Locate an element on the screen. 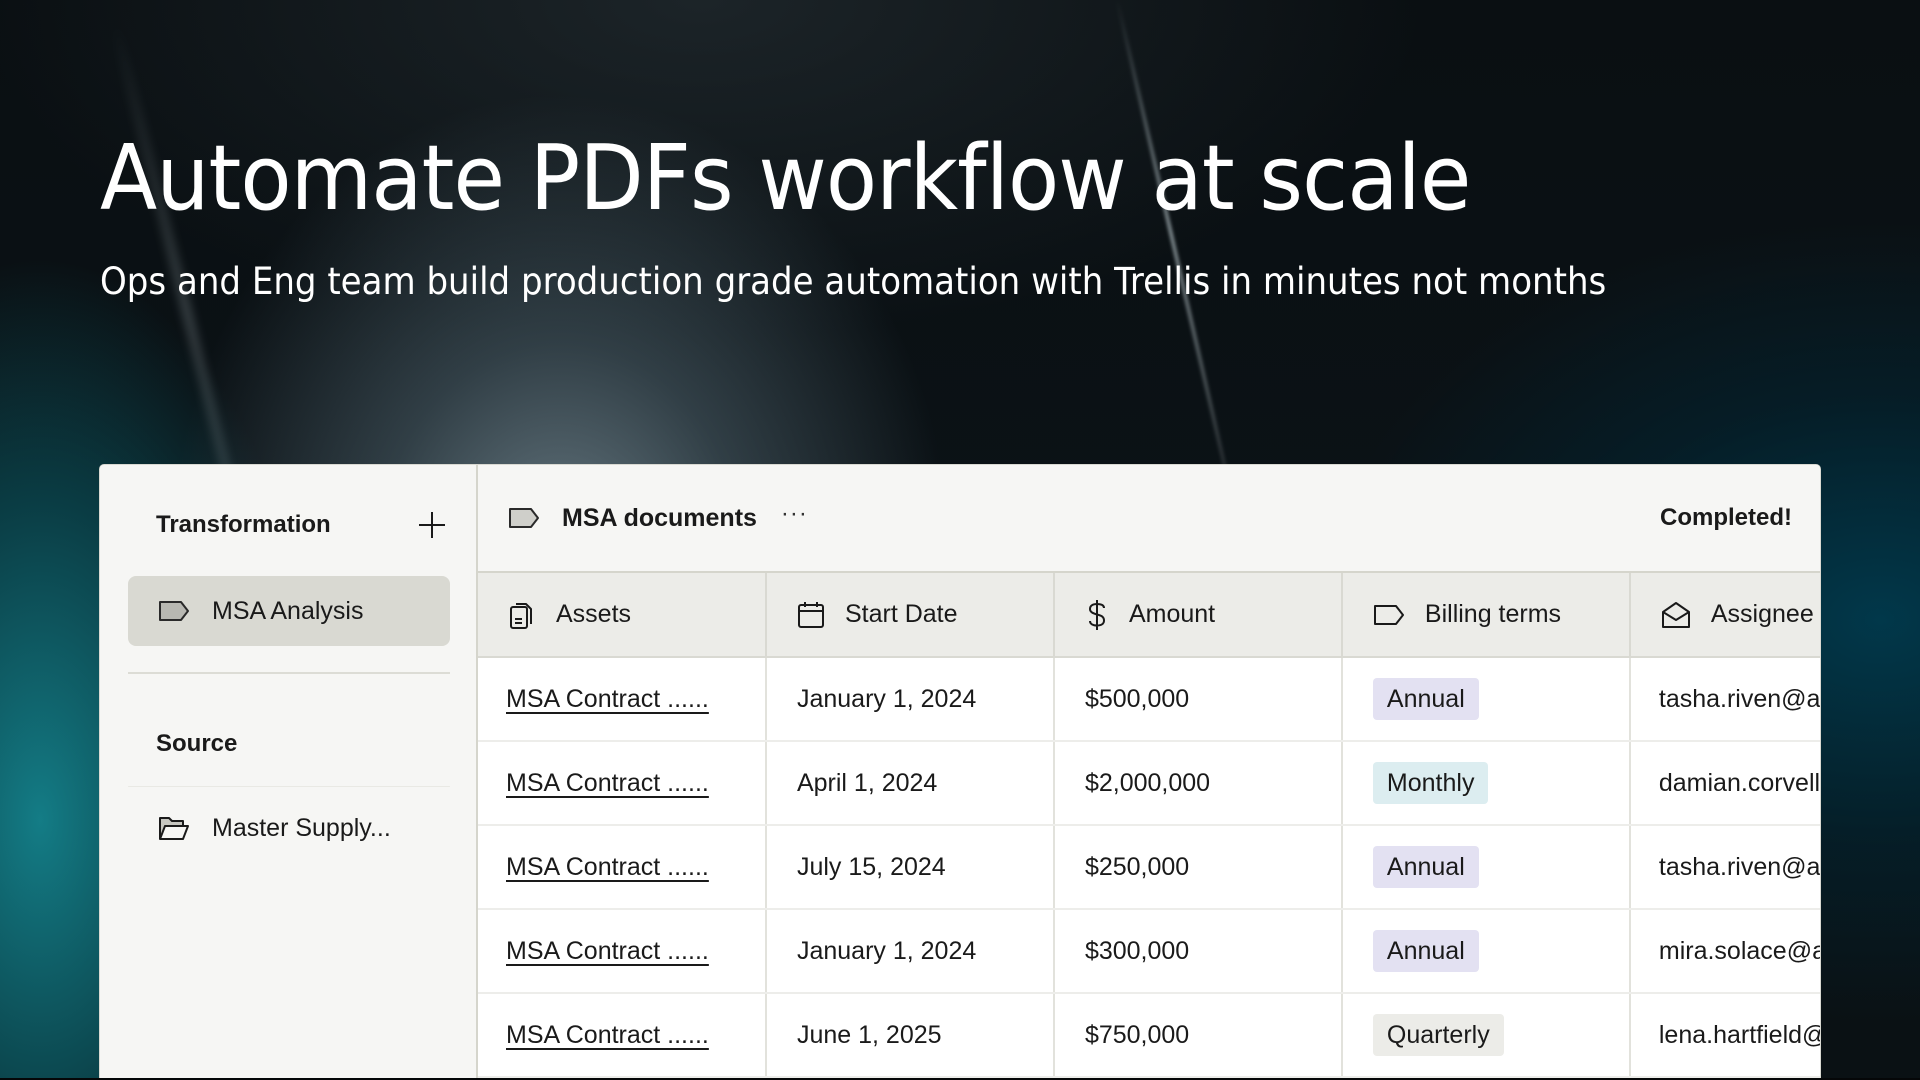  sidebar-item-label: MSA Analysis is located at coordinates (288, 610).